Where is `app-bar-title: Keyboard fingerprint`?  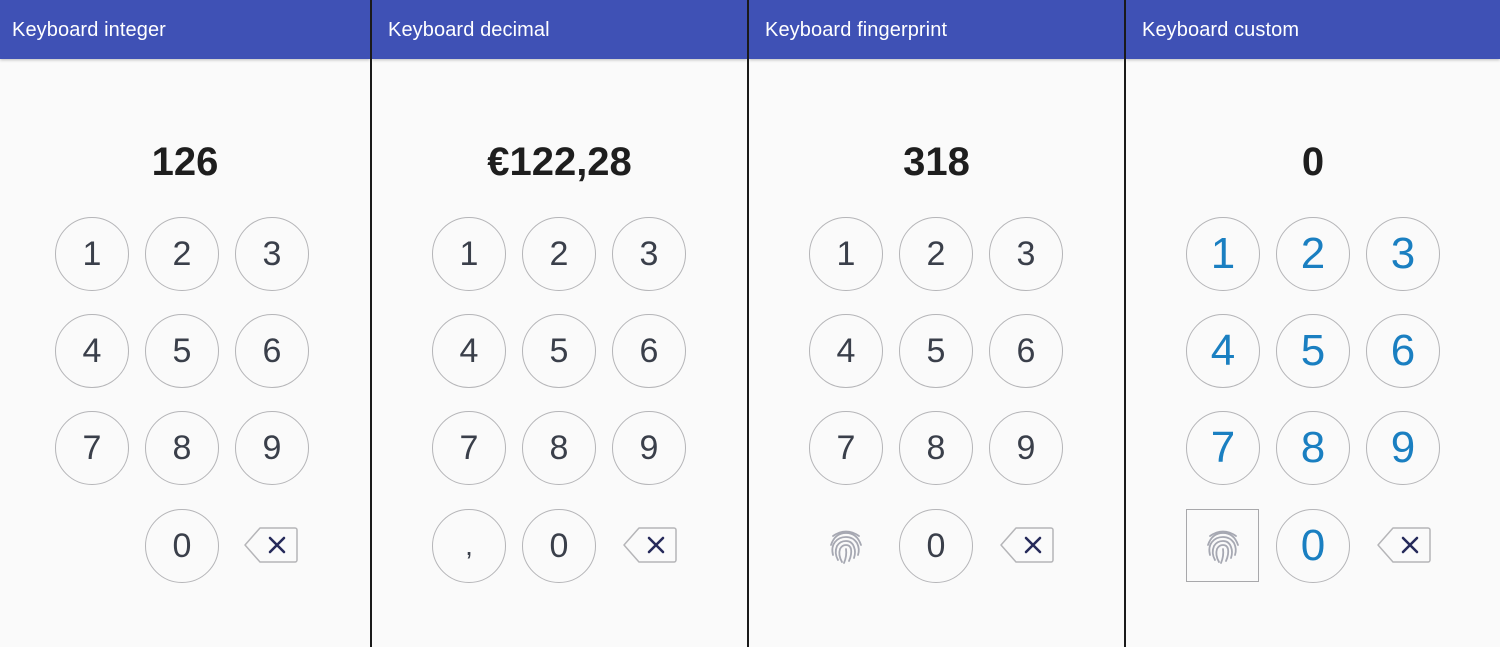 app-bar-title: Keyboard fingerprint is located at coordinates (856, 30).